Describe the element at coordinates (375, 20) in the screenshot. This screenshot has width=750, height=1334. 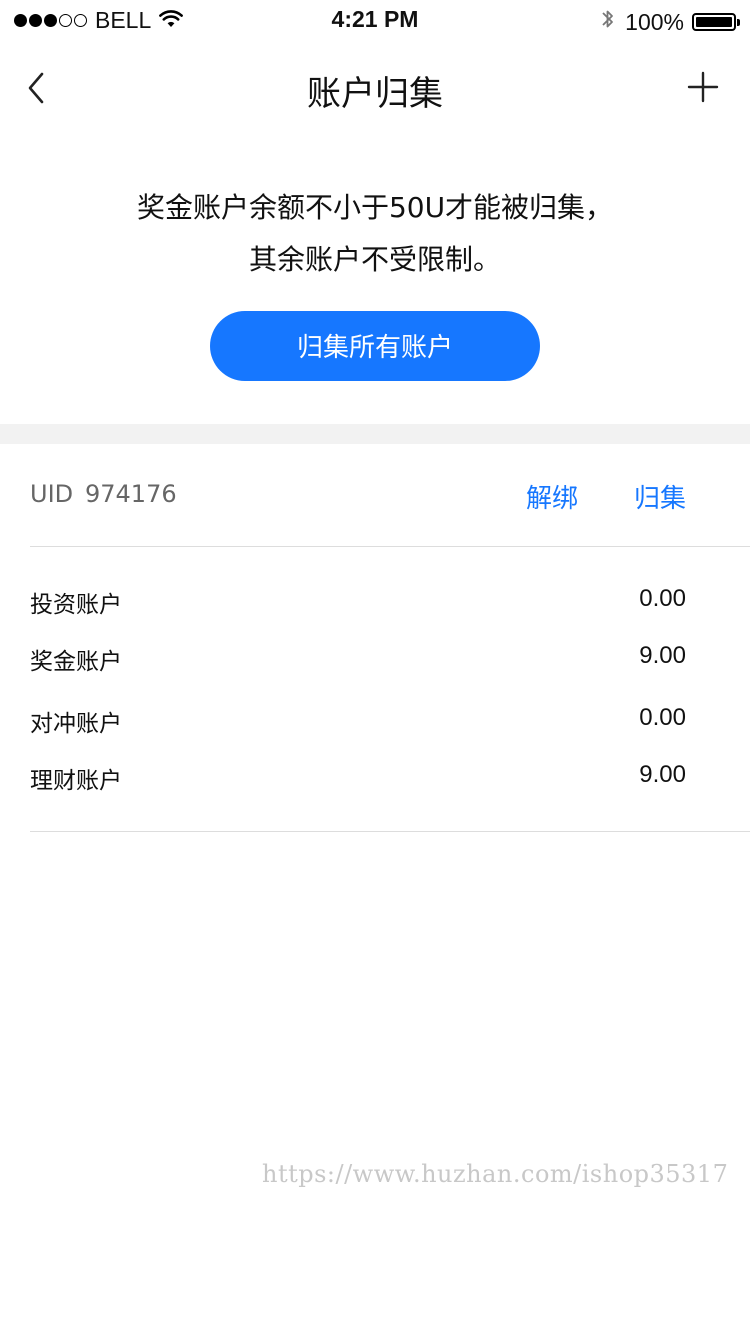
I see `status-bar: BELL 4:21 PM 100%` at that location.